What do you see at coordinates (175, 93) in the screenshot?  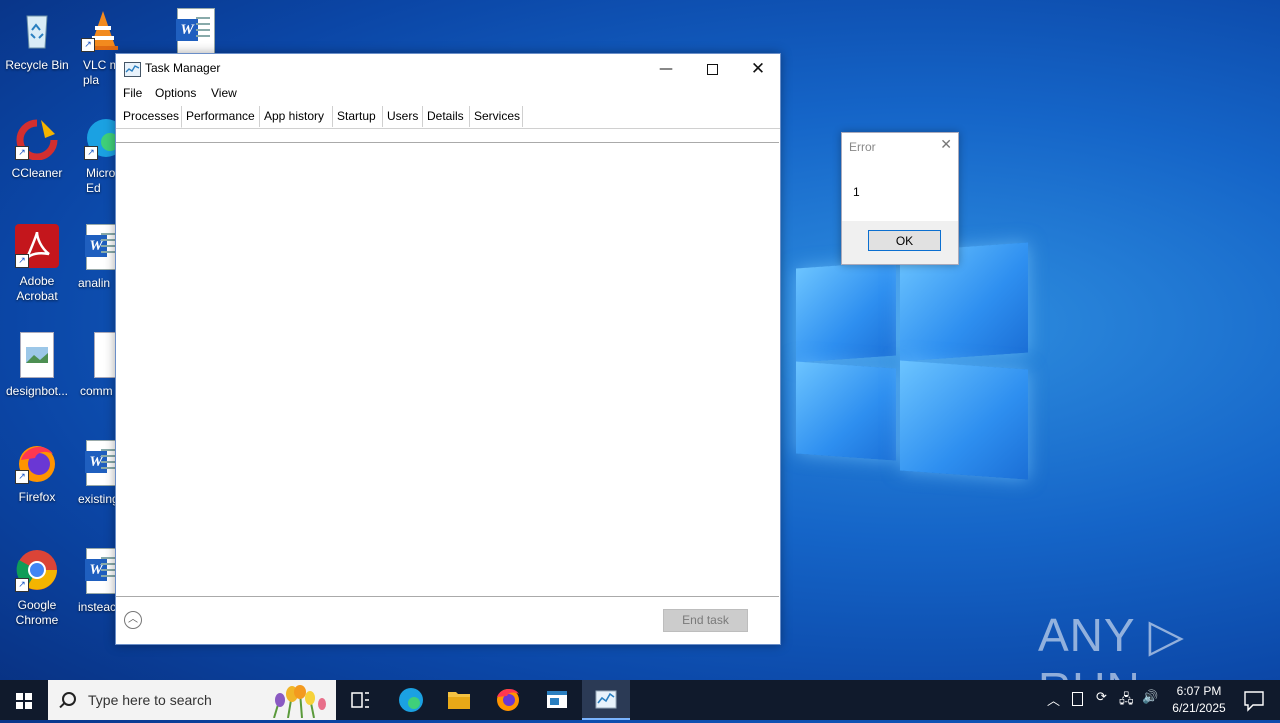 I see `menu-options: Options` at bounding box center [175, 93].